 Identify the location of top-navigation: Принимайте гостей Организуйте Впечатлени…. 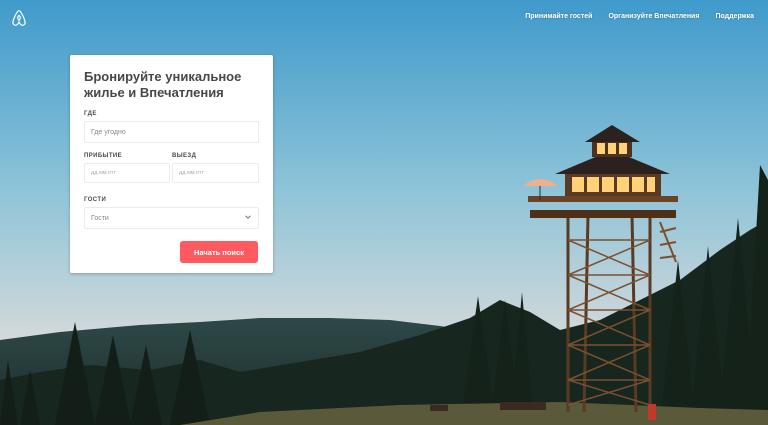
(639, 16).